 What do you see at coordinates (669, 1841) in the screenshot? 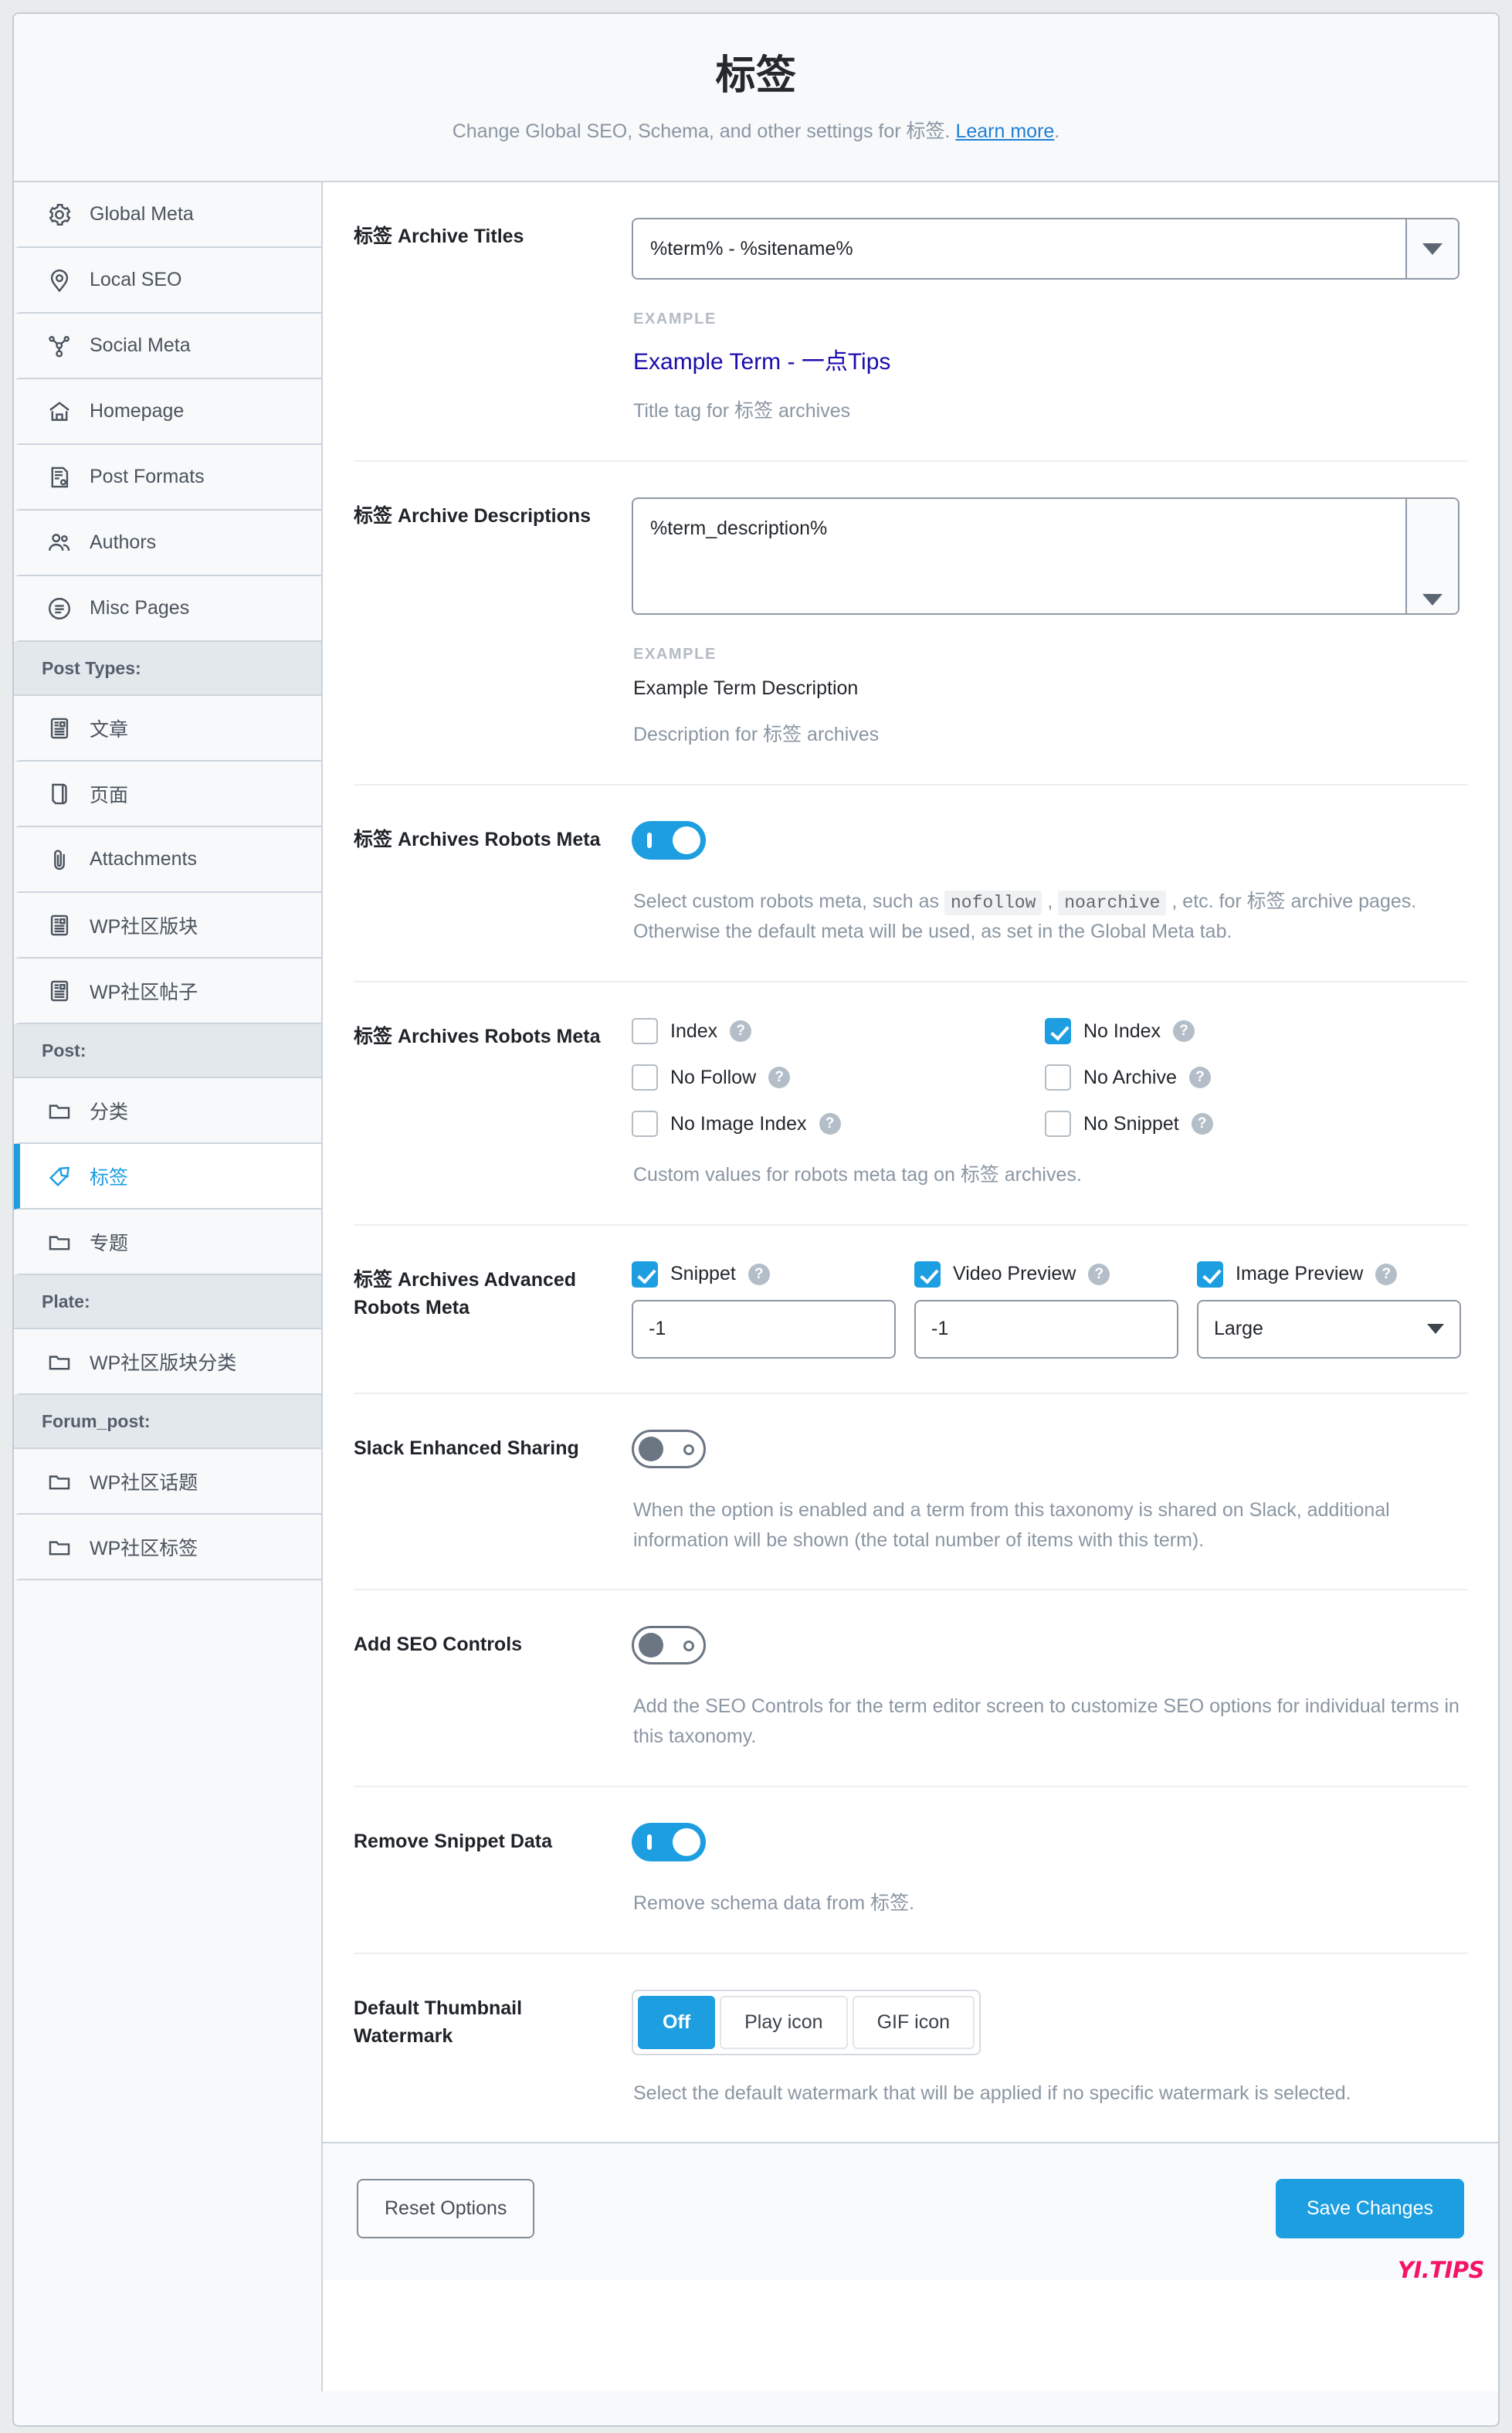
I see `remove-snippet-toggle` at bounding box center [669, 1841].